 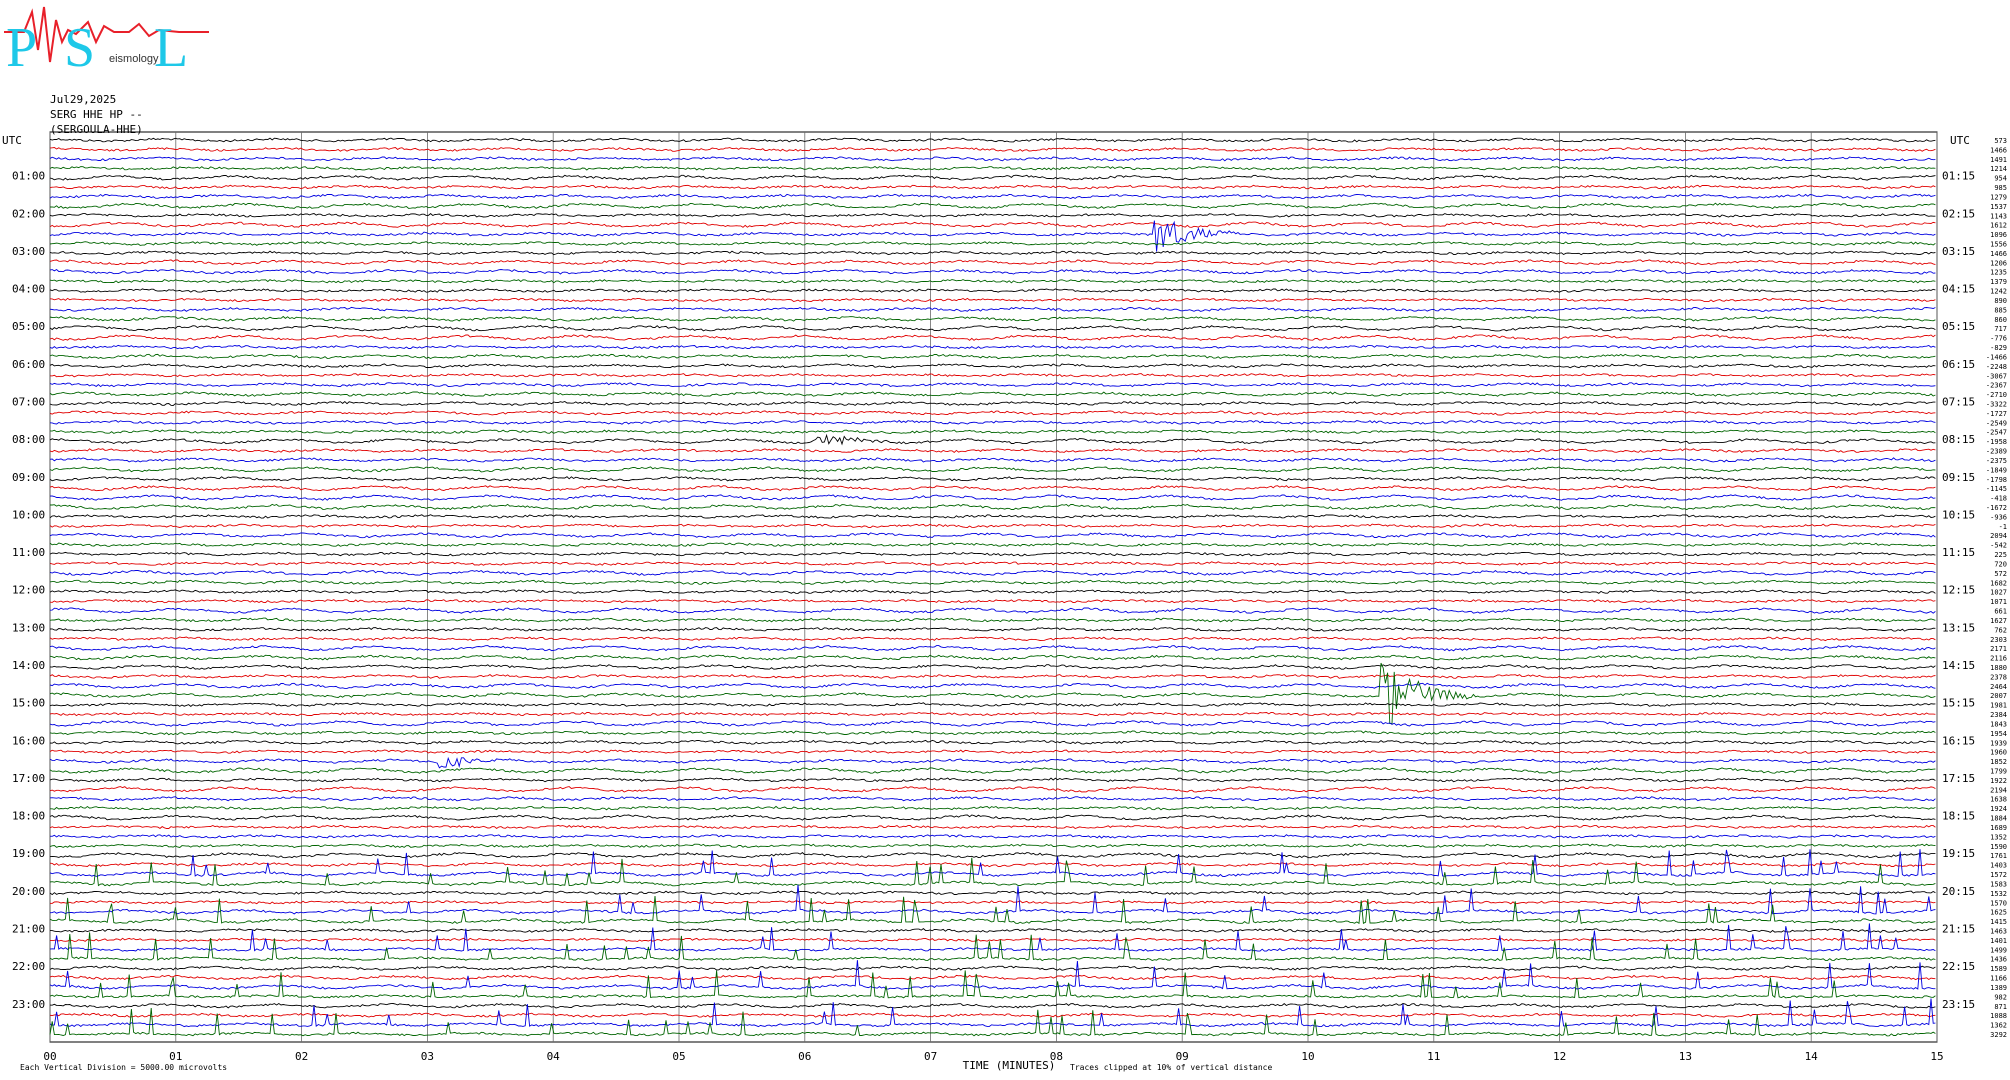 I want to click on x-tick-label: 00, so click(x=49, y=1056).